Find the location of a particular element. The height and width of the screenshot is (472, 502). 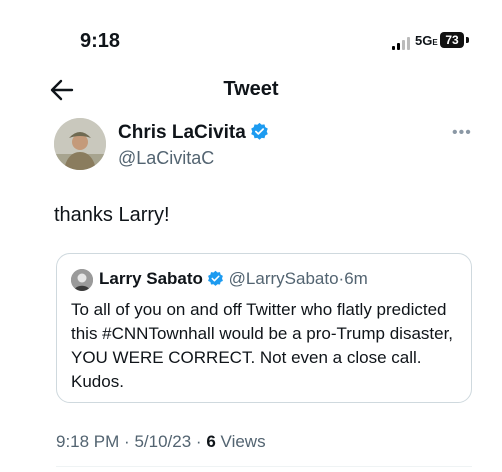

views-label: Views is located at coordinates (243, 441).